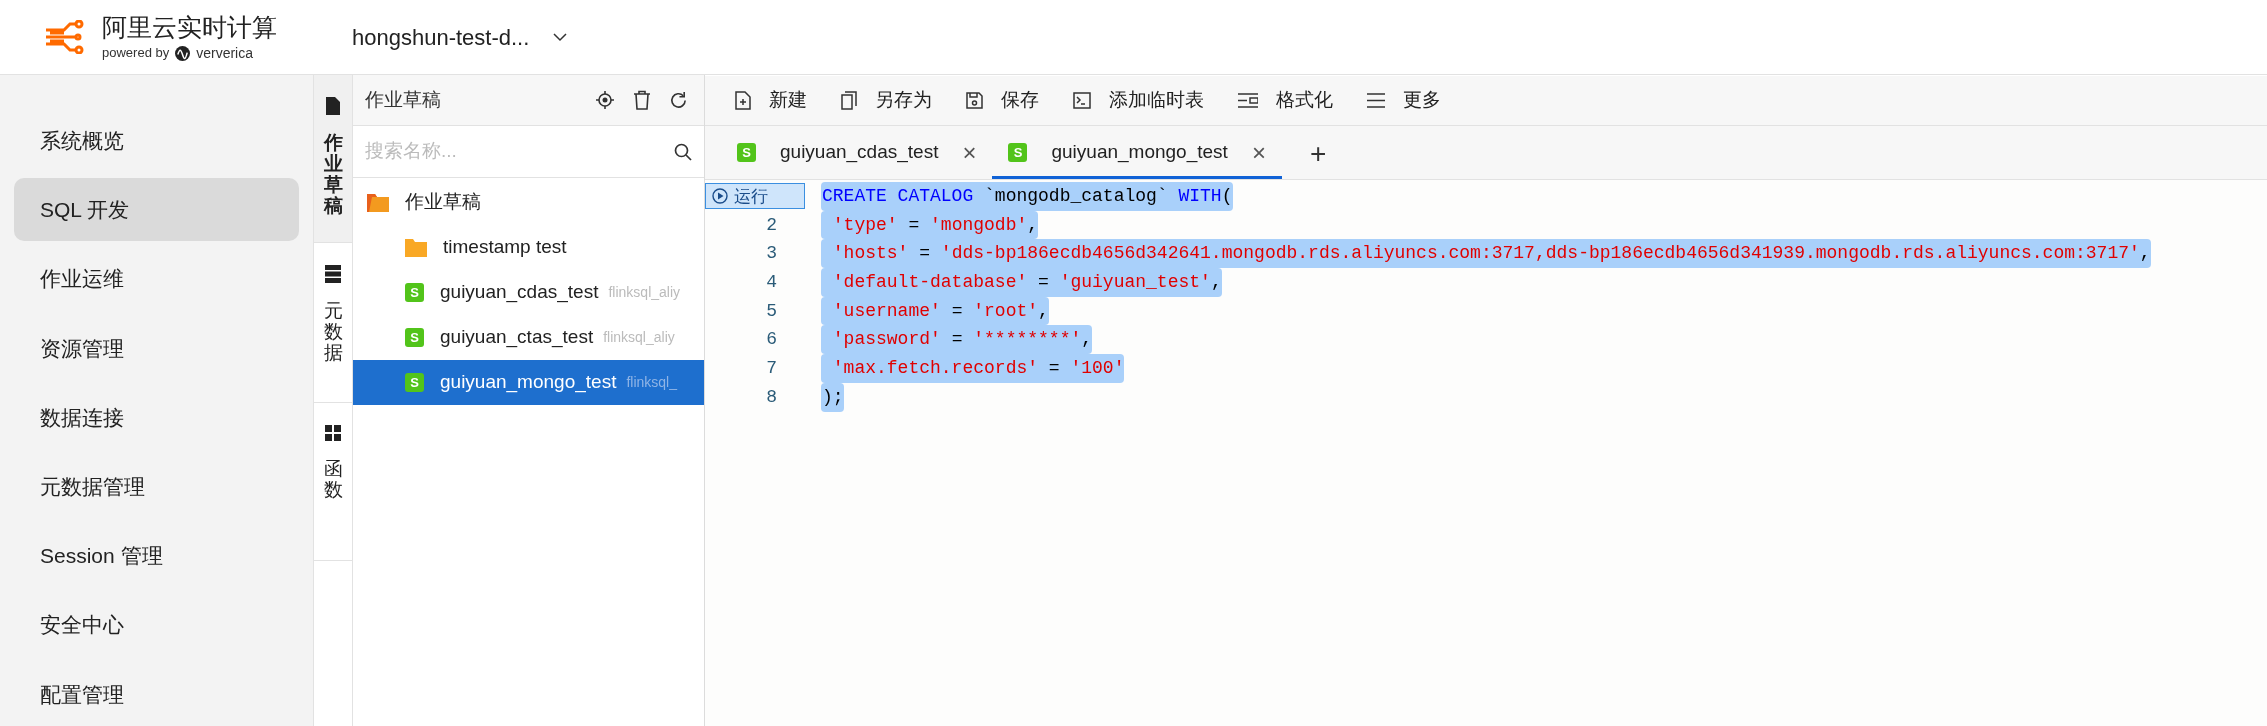 This screenshot has height=726, width=2267. Describe the element at coordinates (224, 53) in the screenshot. I see `brand-name: ververica` at that location.